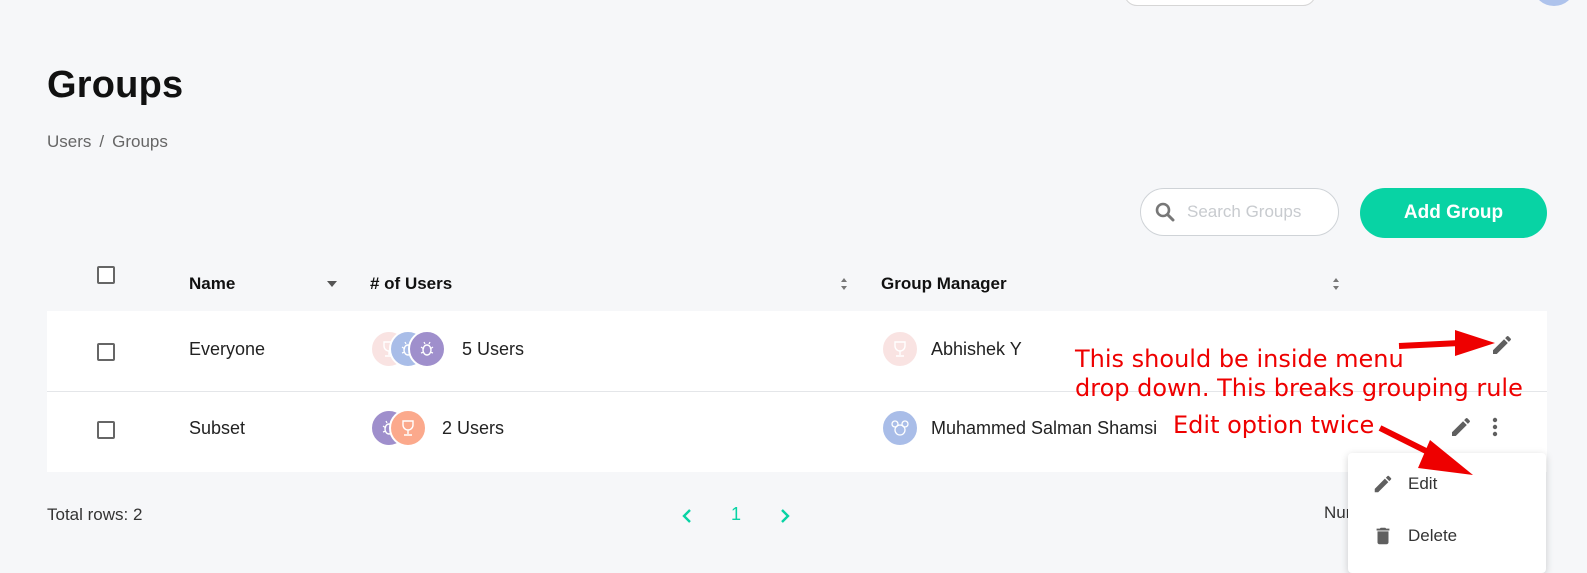 This screenshot has width=1587, height=573. Describe the element at coordinates (976, 349) in the screenshot. I see `manager-name: Abhishek Y` at that location.